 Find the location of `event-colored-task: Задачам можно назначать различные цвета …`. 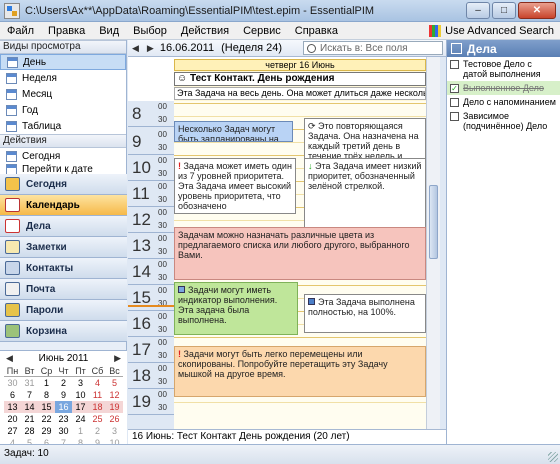

event-colored-task: Задачам можно назначать различные цвета … is located at coordinates (300, 253).